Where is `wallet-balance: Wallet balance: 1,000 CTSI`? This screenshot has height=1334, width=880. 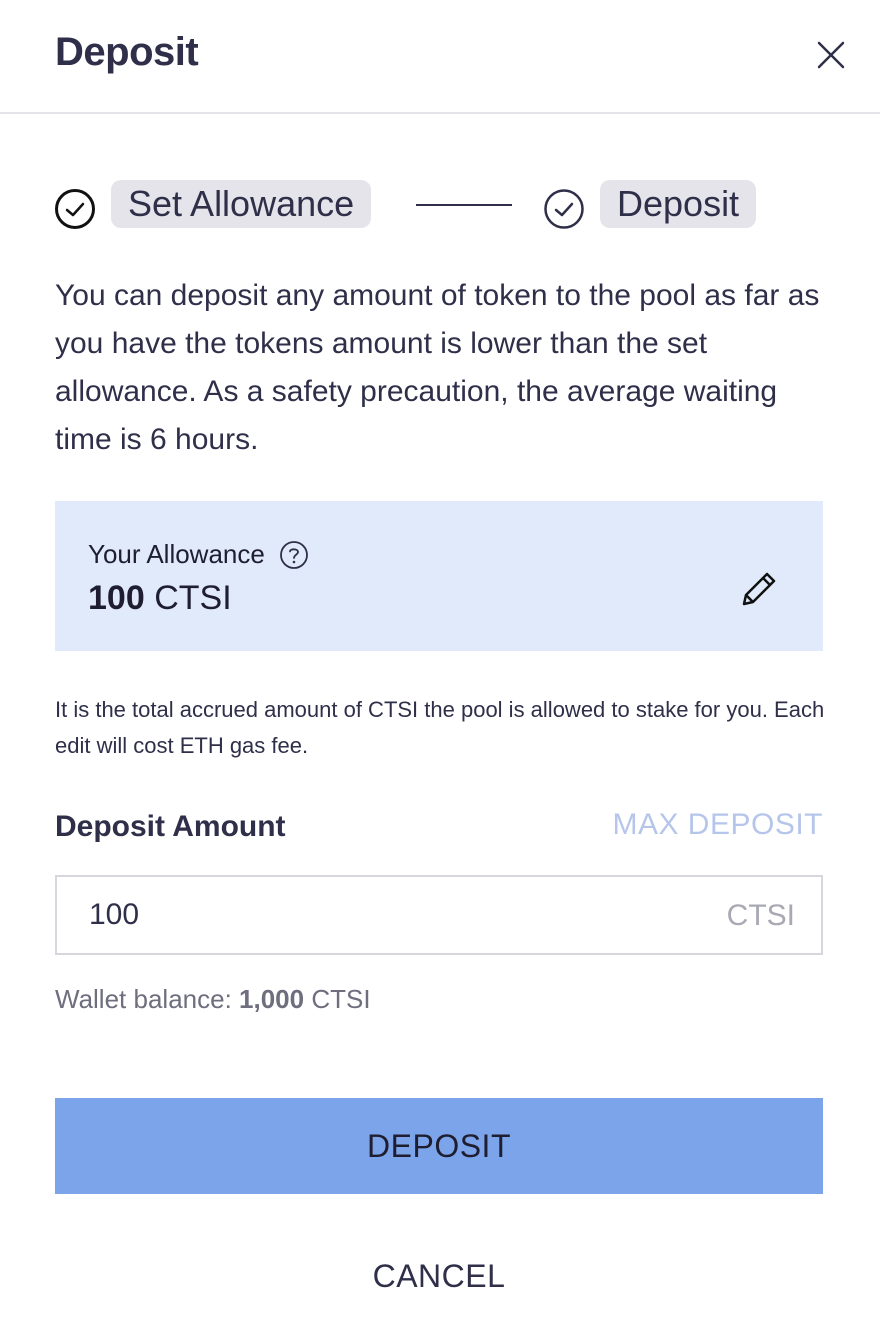 wallet-balance: Wallet balance: 1,000 CTSI is located at coordinates (213, 999).